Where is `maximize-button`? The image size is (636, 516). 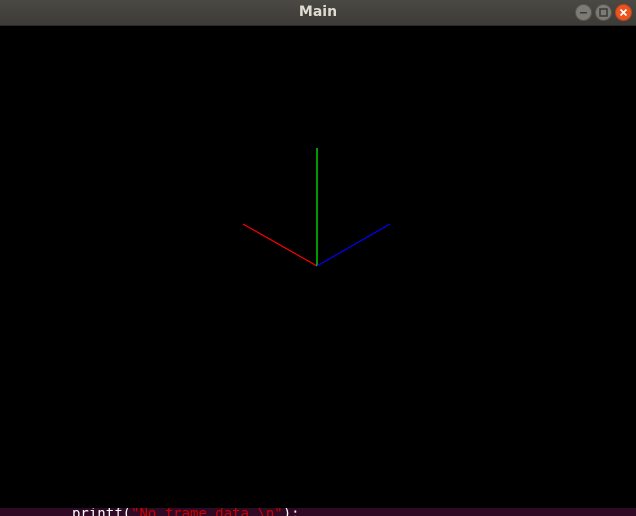
maximize-button is located at coordinates (603, 12).